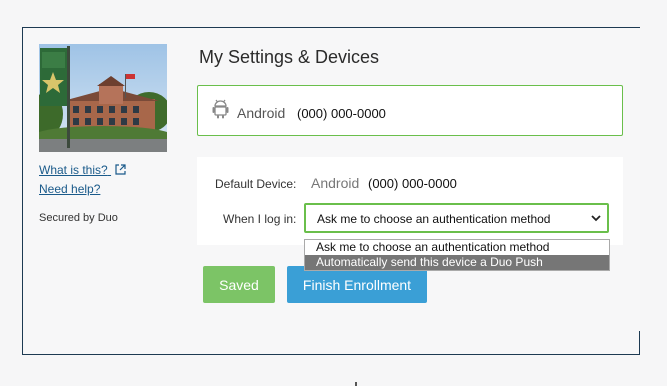 The width and height of the screenshot is (667, 386). Describe the element at coordinates (357, 284) in the screenshot. I see `finish-enrollment-button: Finish Enrollment` at that location.